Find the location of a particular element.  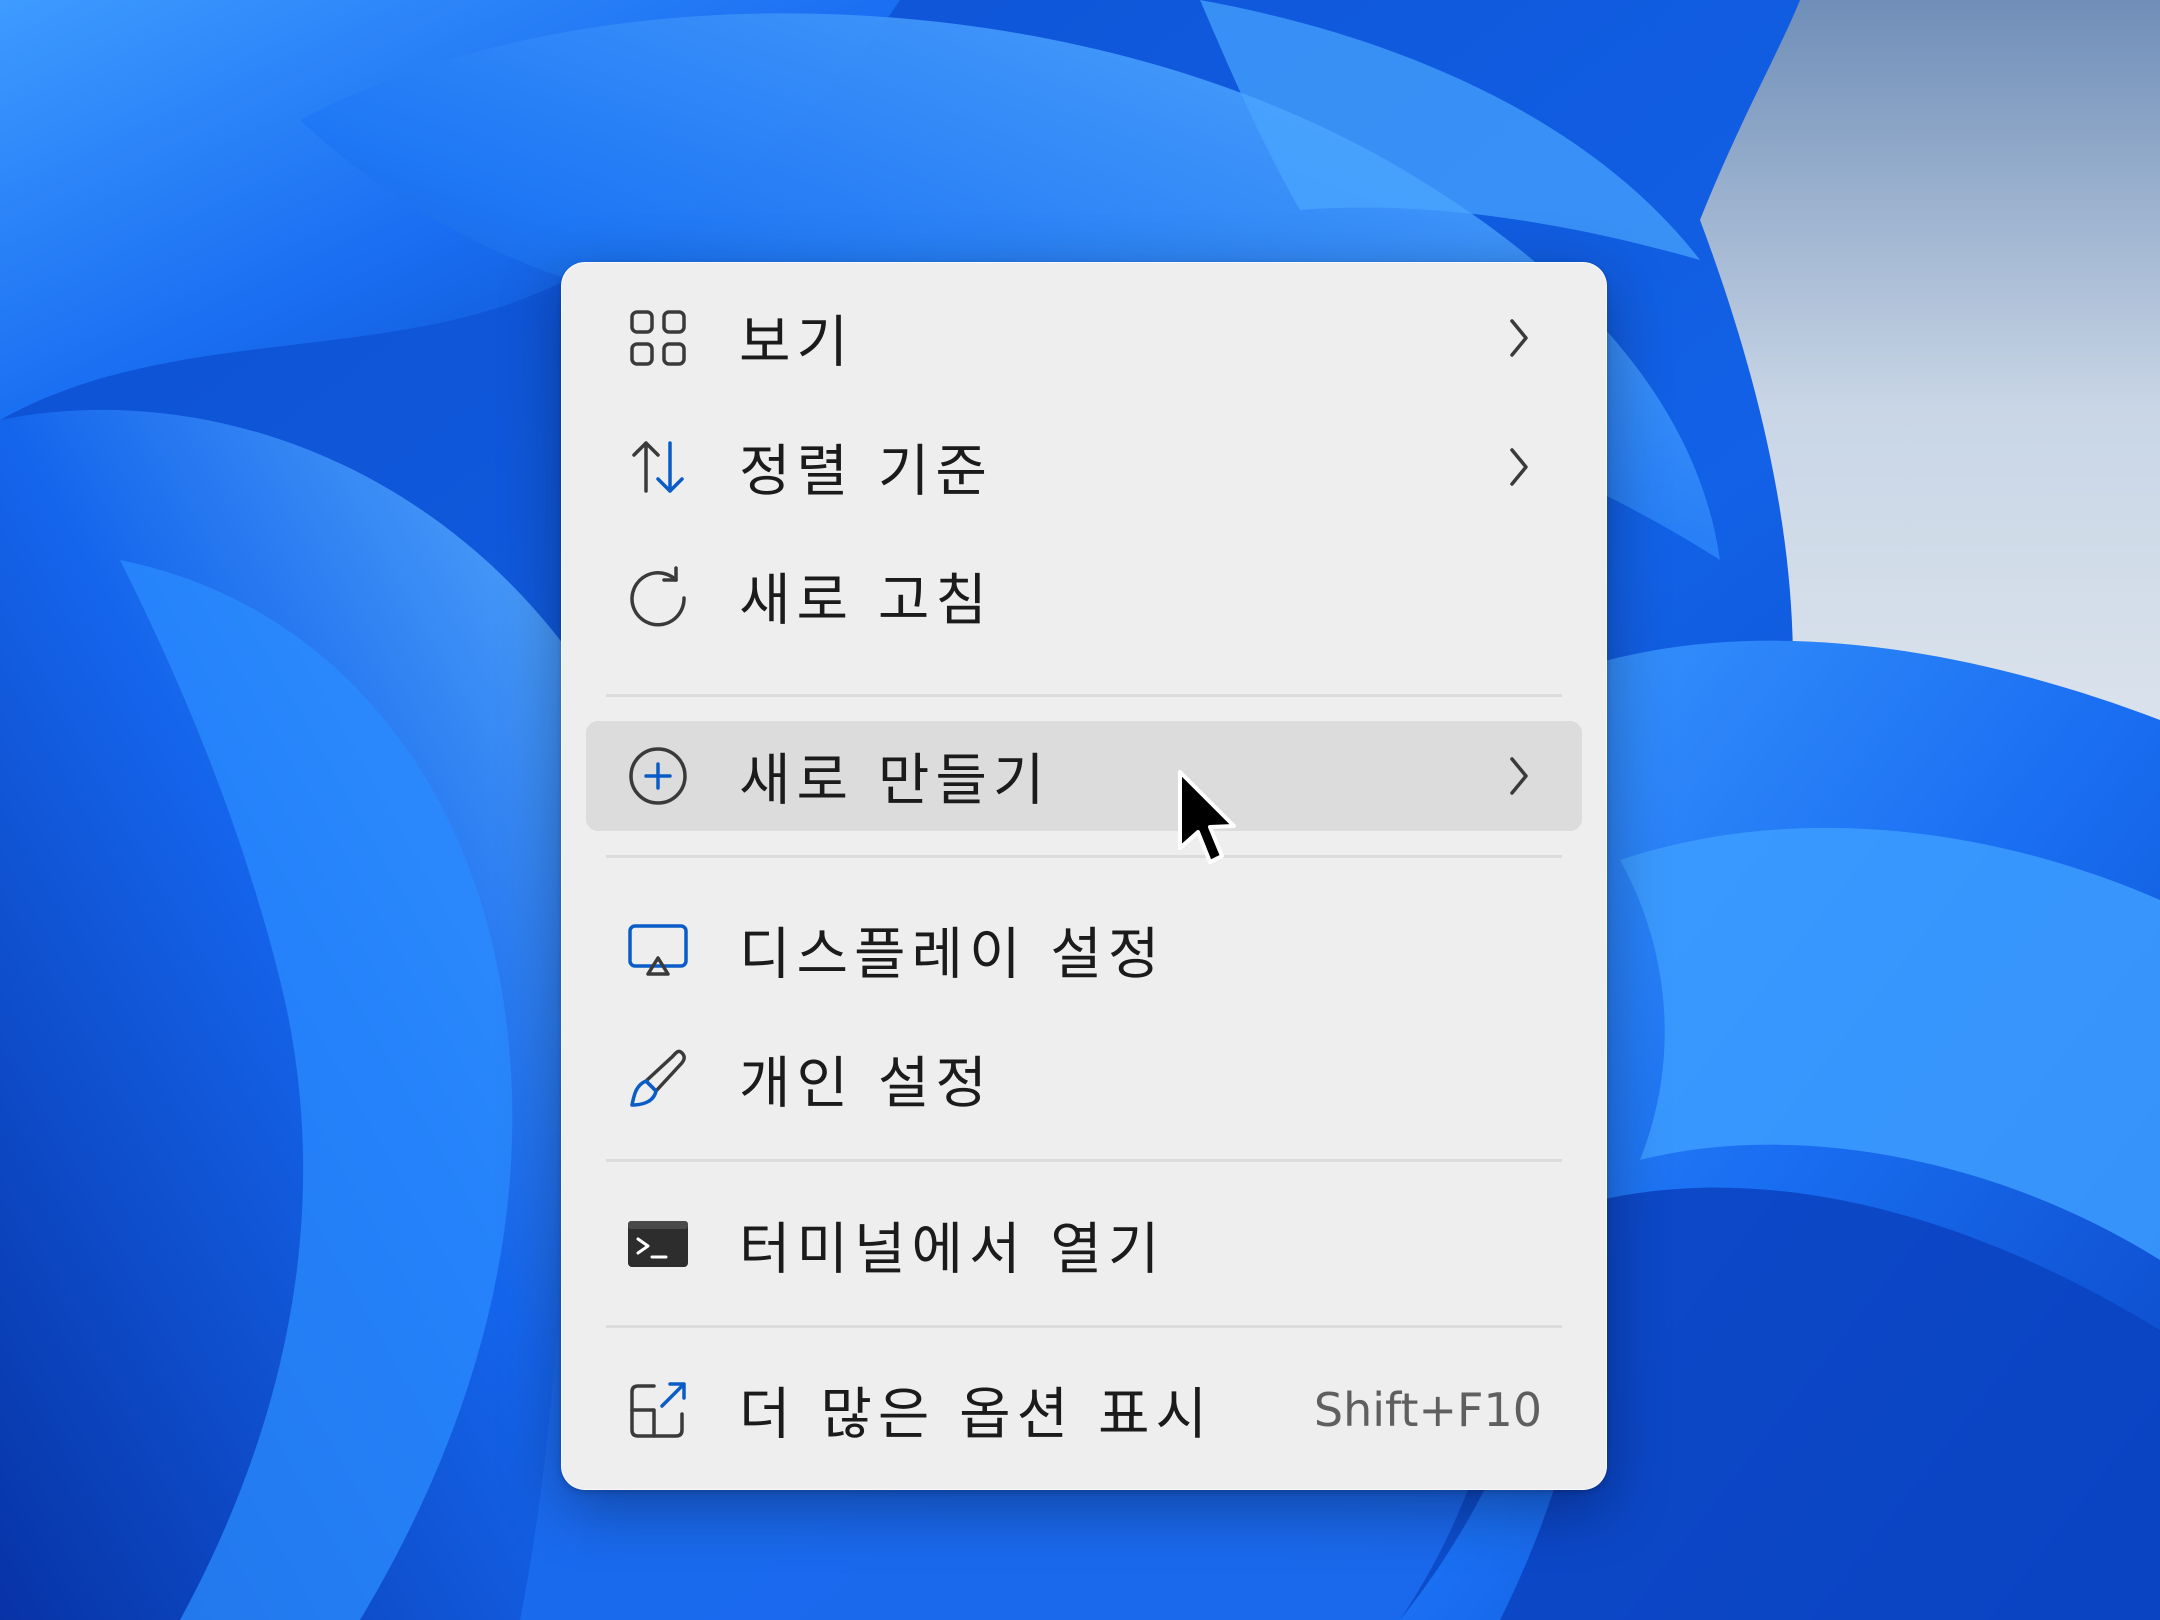

grid-view-icon is located at coordinates (658, 338).